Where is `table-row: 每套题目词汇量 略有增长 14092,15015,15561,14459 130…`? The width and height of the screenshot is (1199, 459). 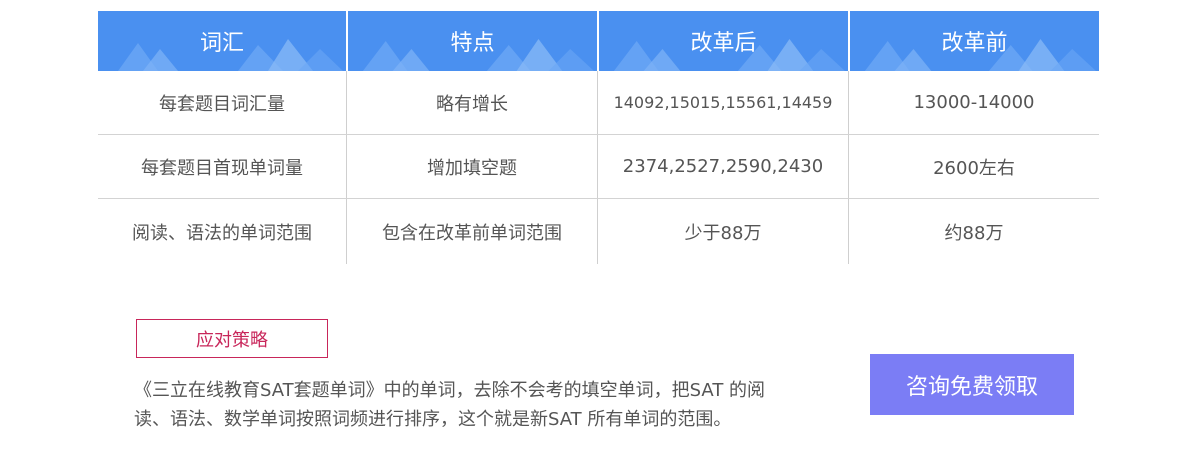
table-row: 每套题目词汇量 略有增长 14092,15015,15561,14459 130… is located at coordinates (598, 103).